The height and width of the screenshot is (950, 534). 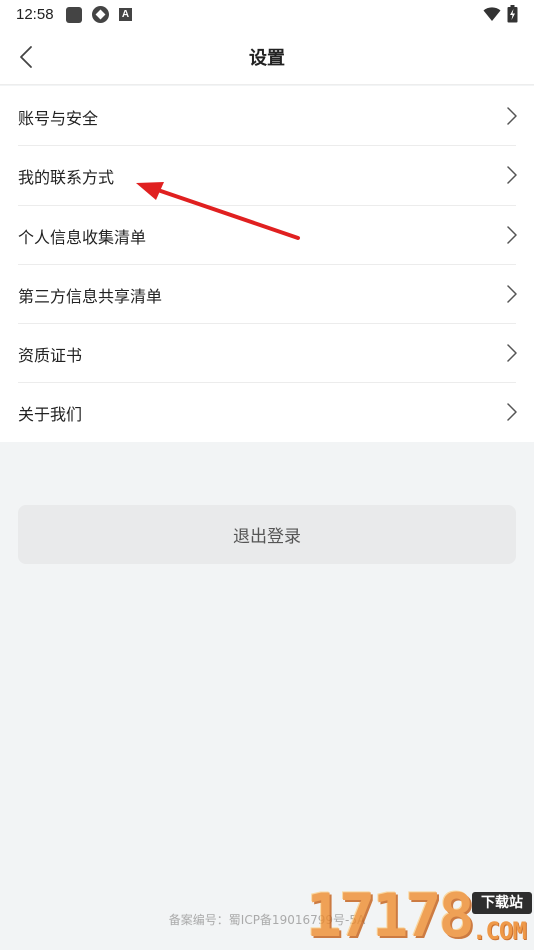 I want to click on menu-item-label: 个人信息收集清单, so click(x=82, y=237).